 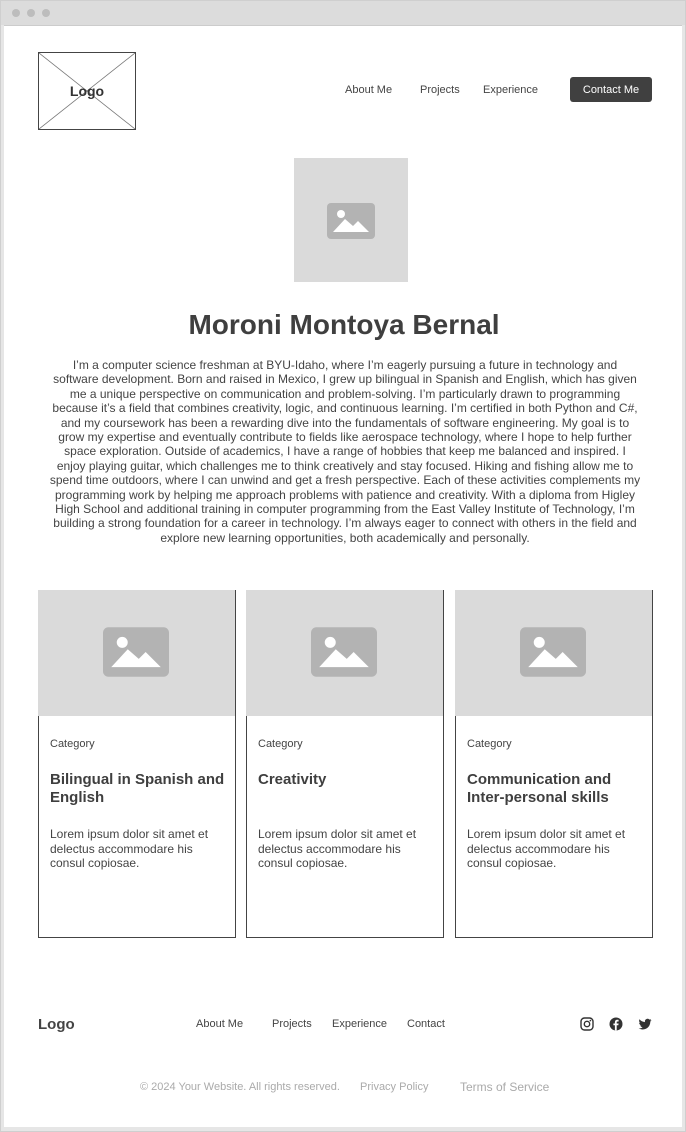 I want to click on instagram-icon, so click(x=587, y=1024).